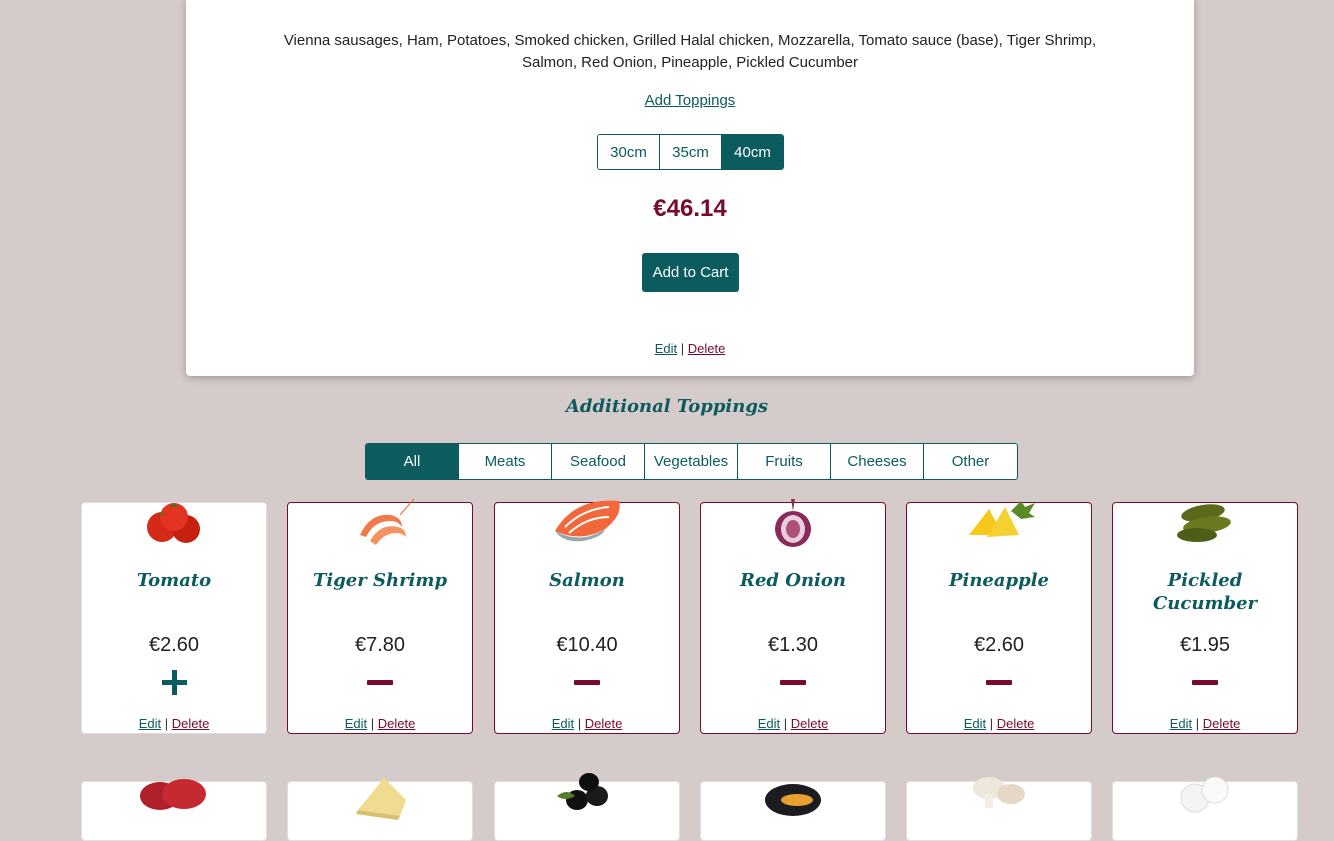  What do you see at coordinates (629, 152) in the screenshot?
I see `size-option-30cm: 30cm` at bounding box center [629, 152].